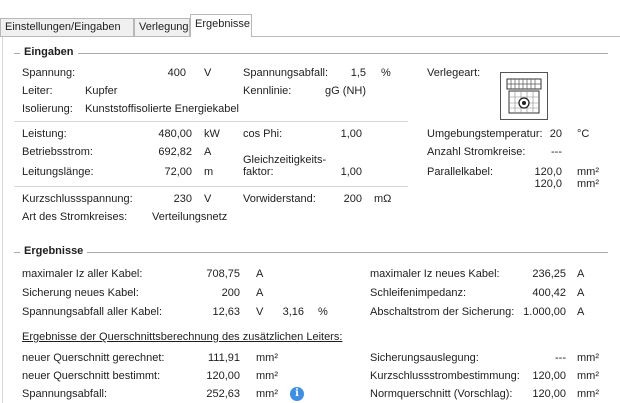  Describe the element at coordinates (82, 274) in the screenshot. I see `max-iz-label: maximaler Iz aller Kabel:` at that location.